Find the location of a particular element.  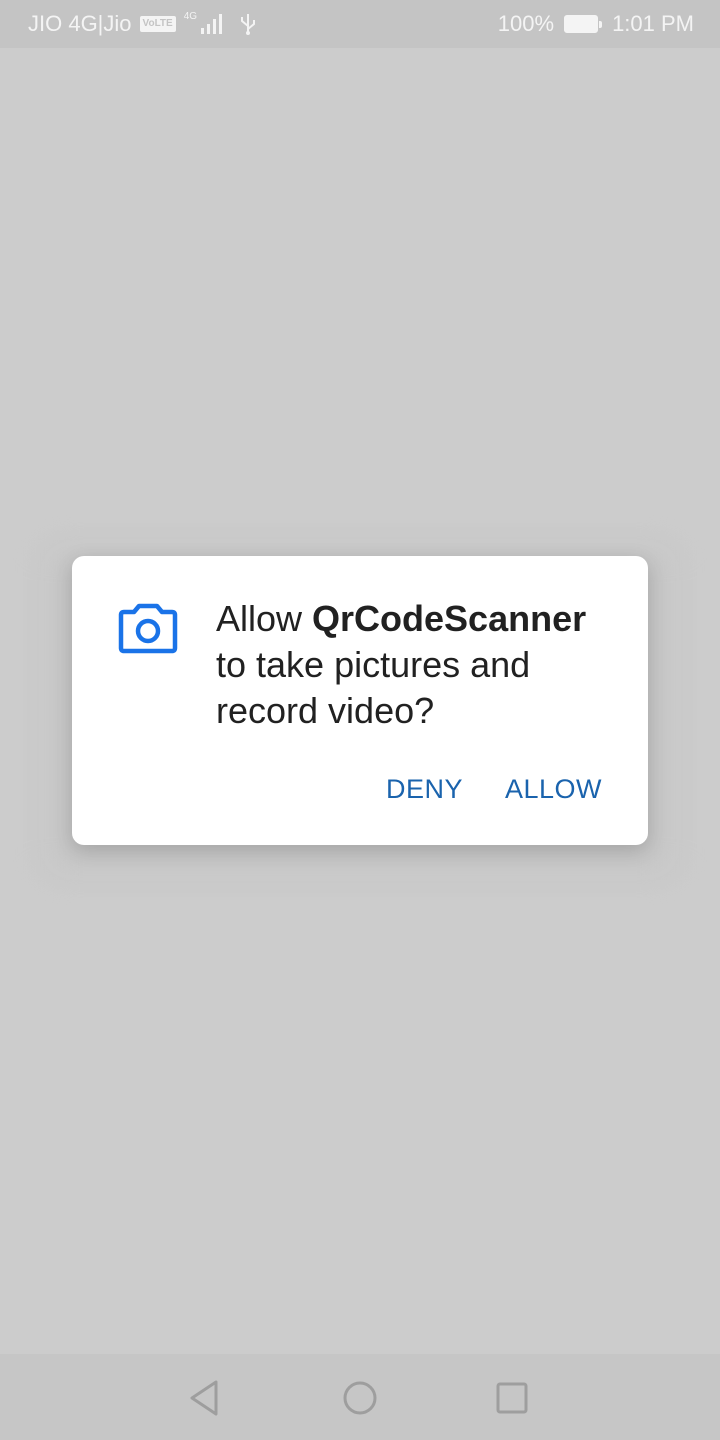

message-prefix: Allow is located at coordinates (264, 618).